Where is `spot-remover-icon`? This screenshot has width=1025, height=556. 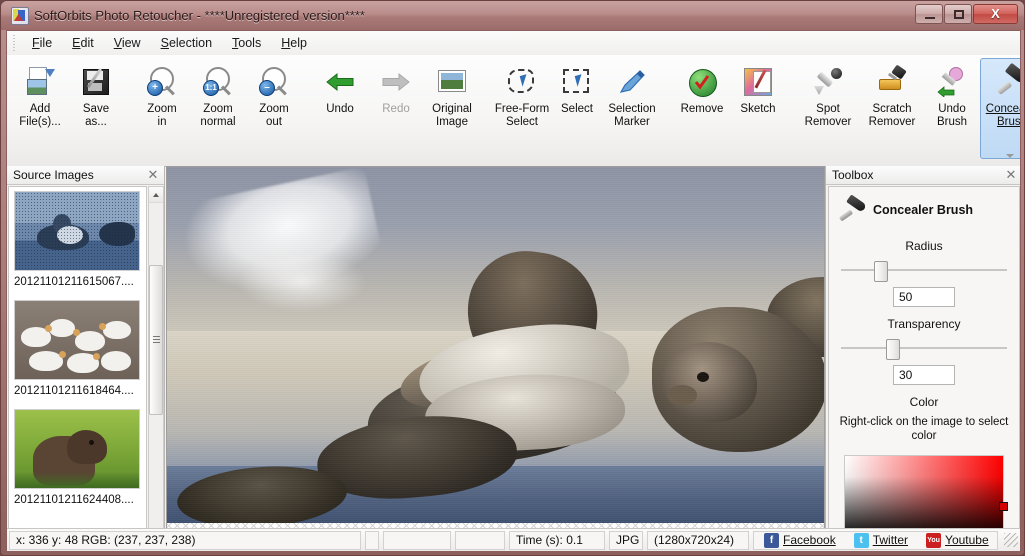 spot-remover-icon is located at coordinates (828, 82).